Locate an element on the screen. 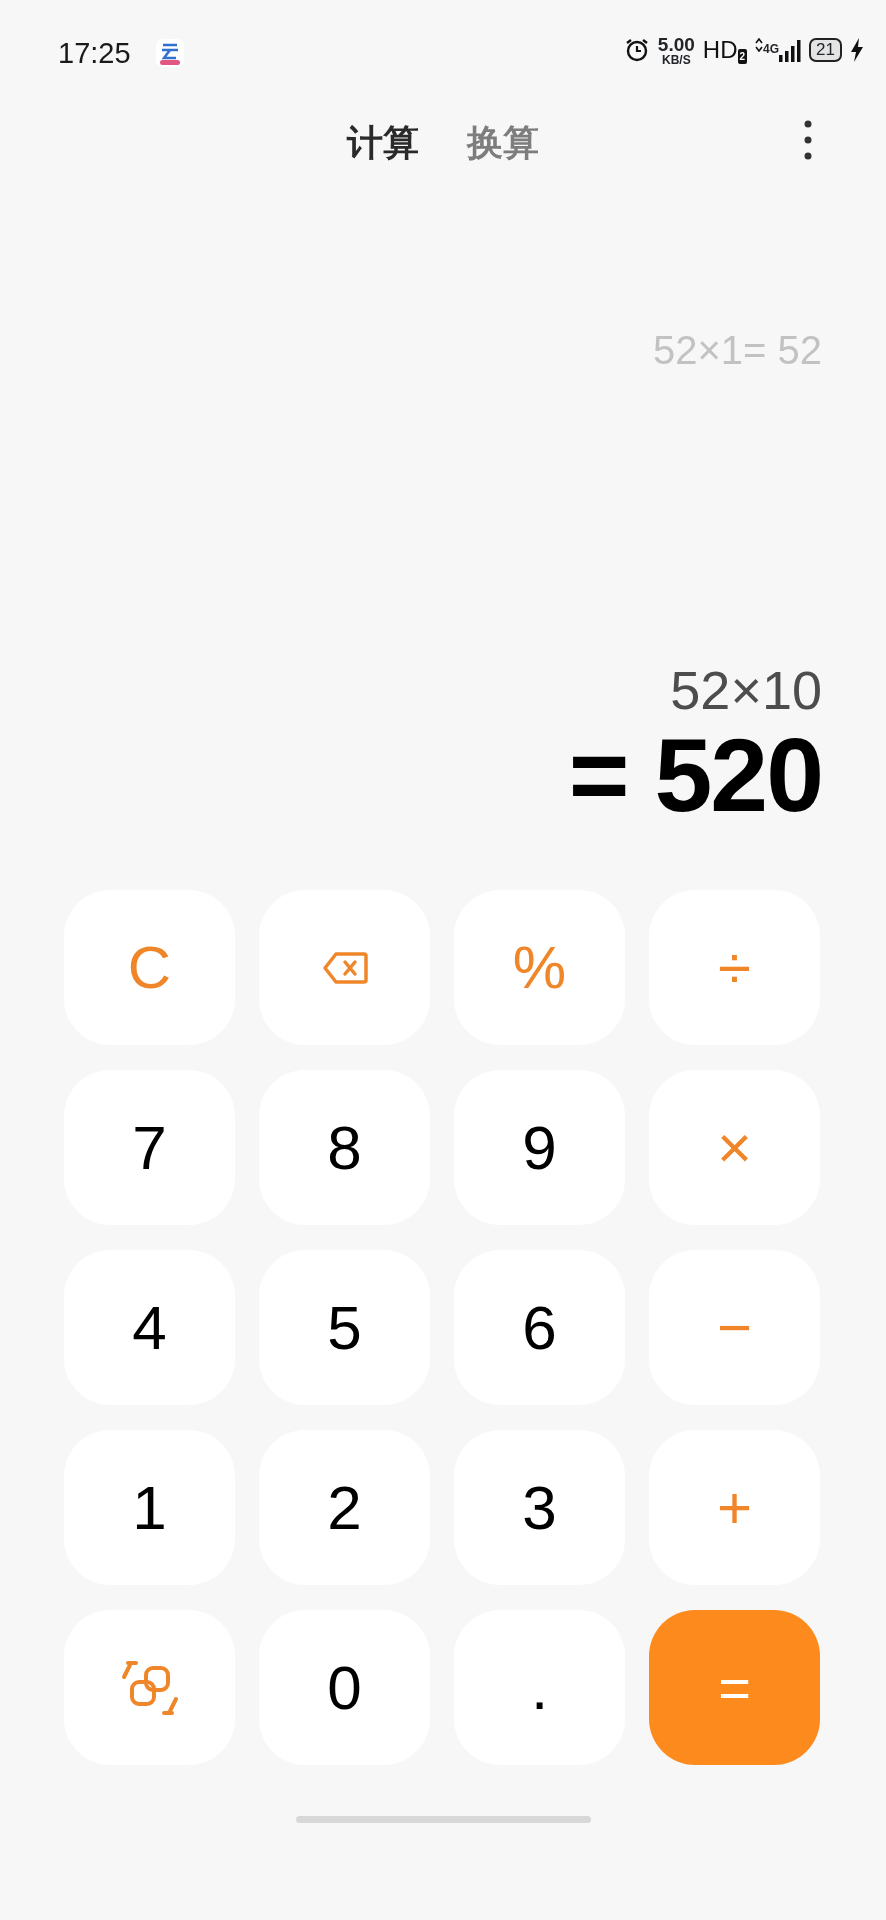 The image size is (886, 1920). digit-key: 4 is located at coordinates (149, 1327).